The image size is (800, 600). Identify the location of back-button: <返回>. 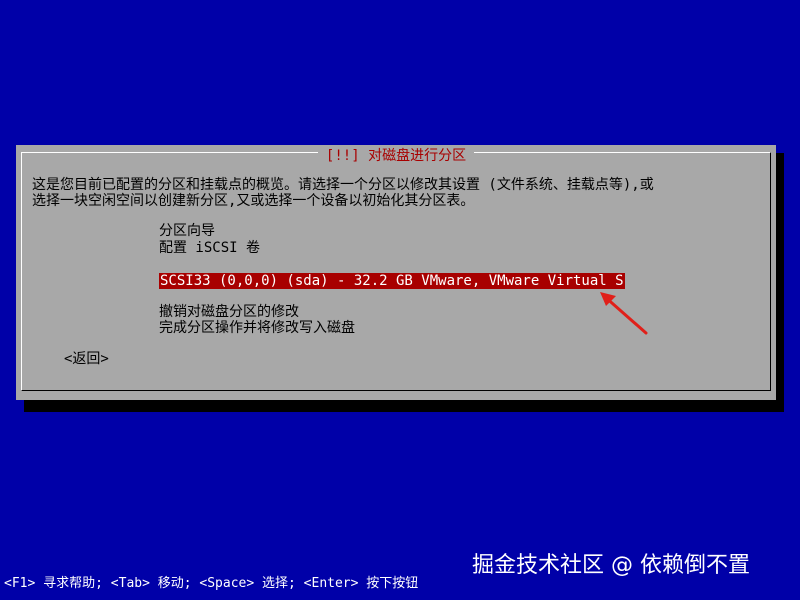
(86, 359).